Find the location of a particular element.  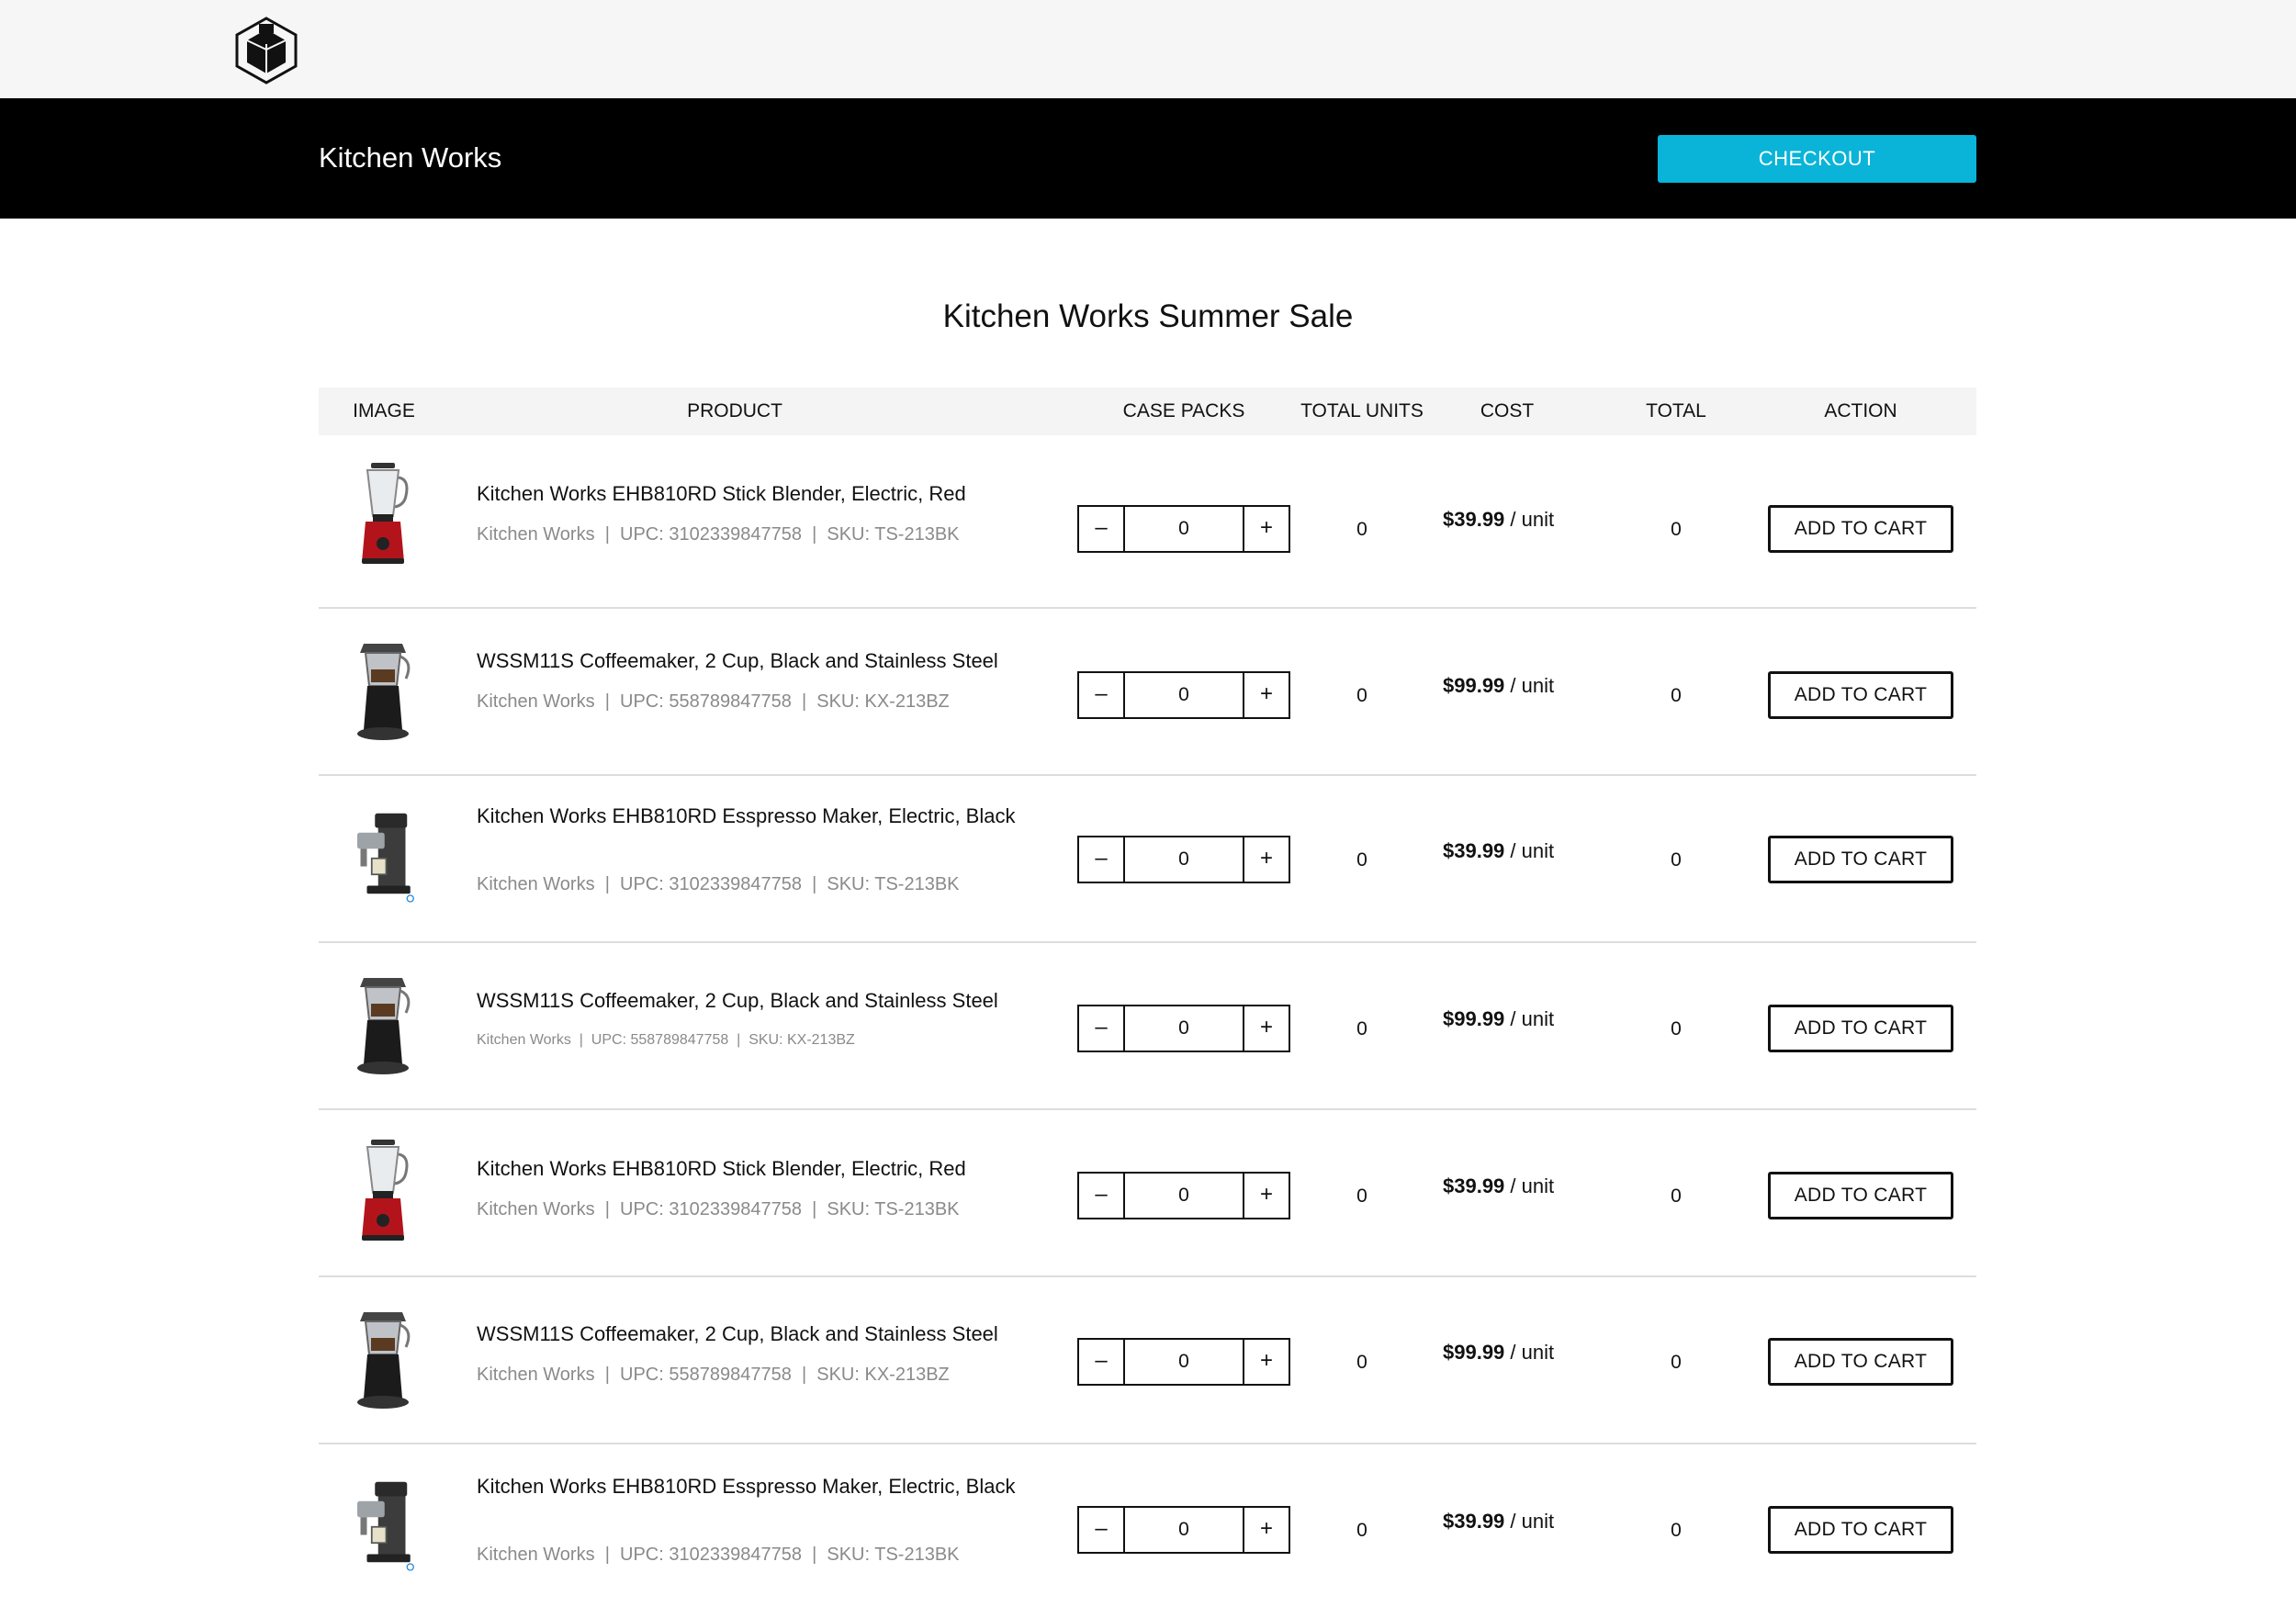

unit-cost: $99.99 / unit is located at coordinates (1499, 686).